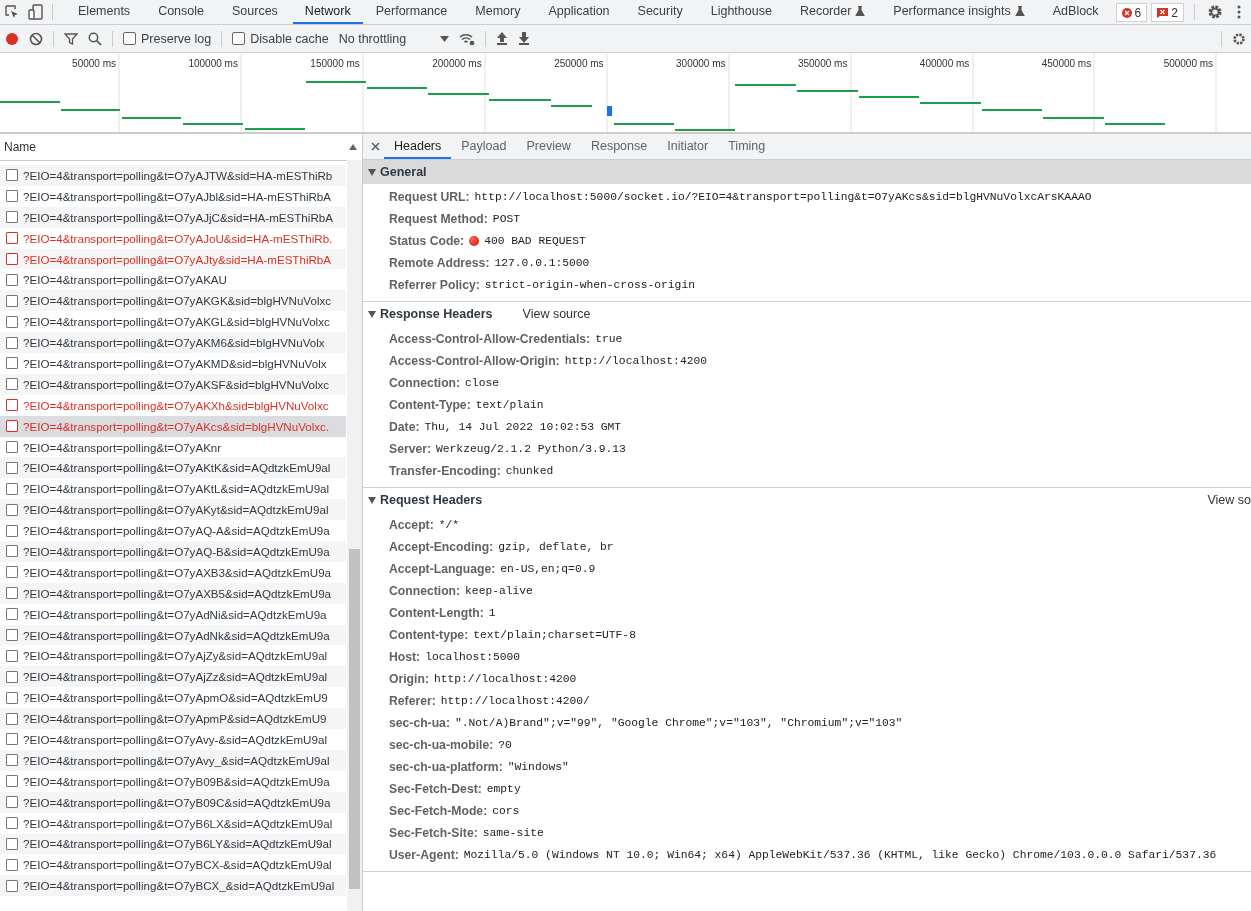 This screenshot has height=911, width=1251. I want to click on request-row: ?EIO=4&transport=polling&t=O7yAvy_&sid=AQdtzkEmU9al, so click(173, 760).